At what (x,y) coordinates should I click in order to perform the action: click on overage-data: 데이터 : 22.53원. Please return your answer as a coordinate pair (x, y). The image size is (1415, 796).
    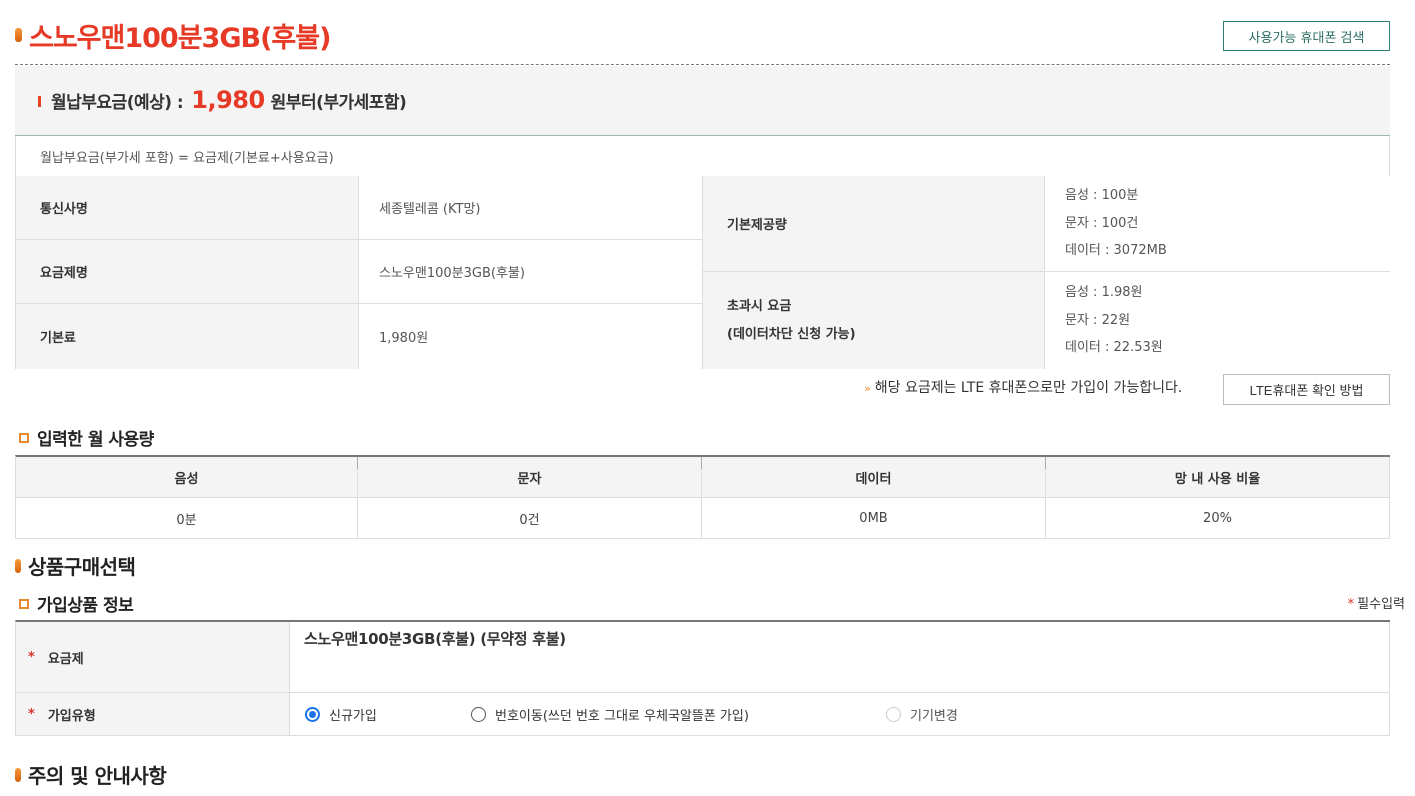
    Looking at the image, I should click on (1114, 348).